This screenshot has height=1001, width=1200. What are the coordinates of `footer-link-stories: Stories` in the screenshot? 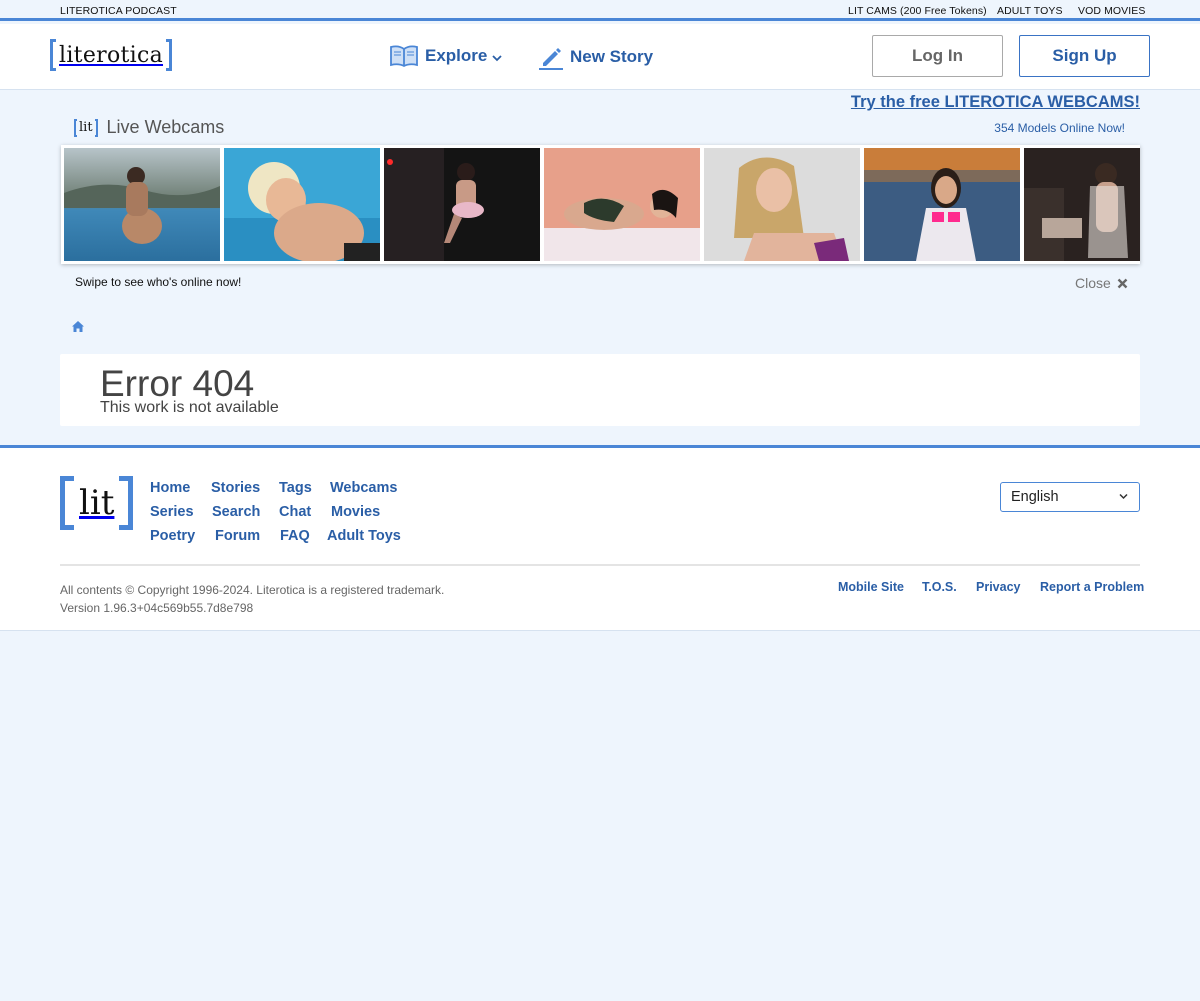 It's located at (235, 488).